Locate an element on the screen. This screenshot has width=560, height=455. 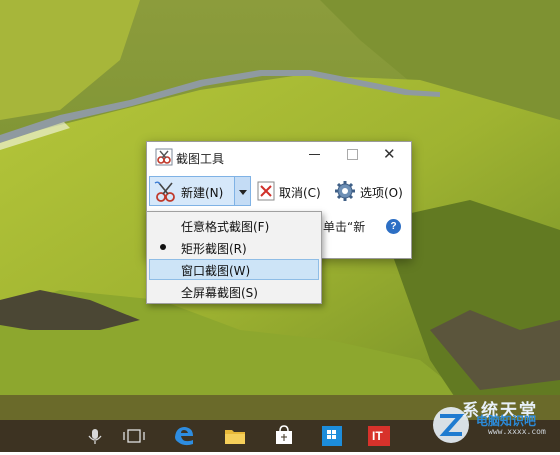
new-snip-label: 新建(N) is located at coordinates (202, 193).